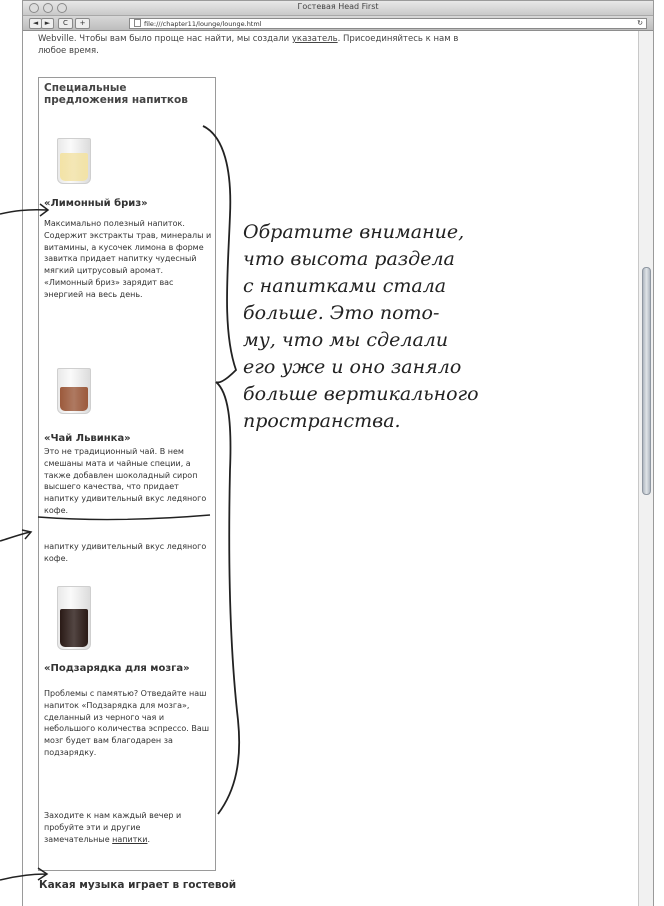  What do you see at coordinates (345, 286) in the screenshot?
I see `annotation-line: с напитками стала` at bounding box center [345, 286].